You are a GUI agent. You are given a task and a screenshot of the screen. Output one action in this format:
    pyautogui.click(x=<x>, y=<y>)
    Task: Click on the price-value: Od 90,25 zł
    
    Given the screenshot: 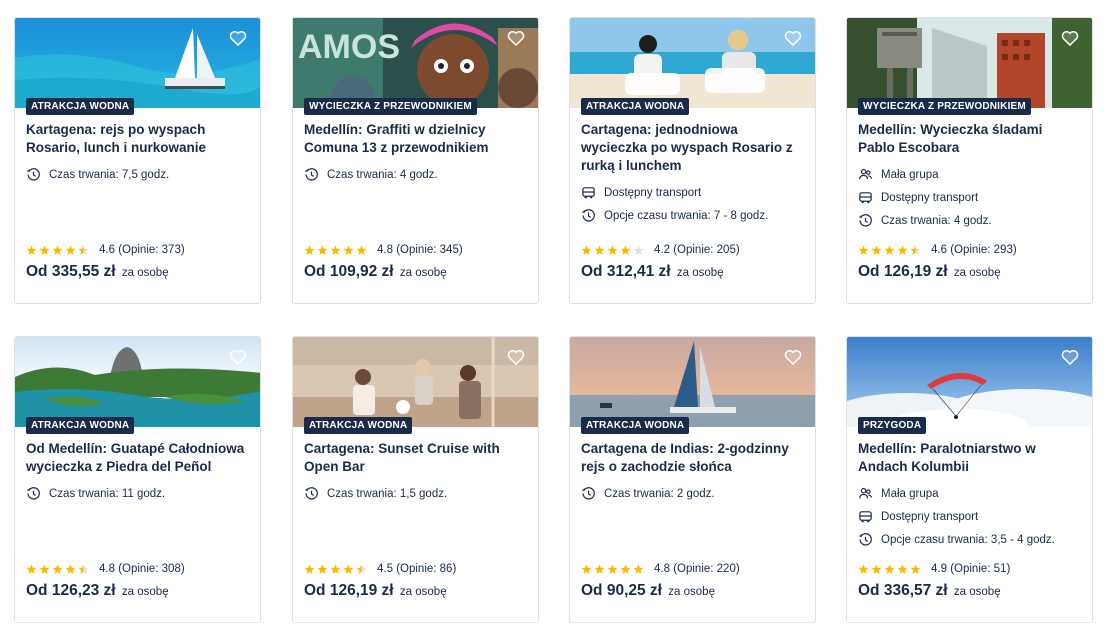 What is the action you would take?
    pyautogui.click(x=621, y=590)
    